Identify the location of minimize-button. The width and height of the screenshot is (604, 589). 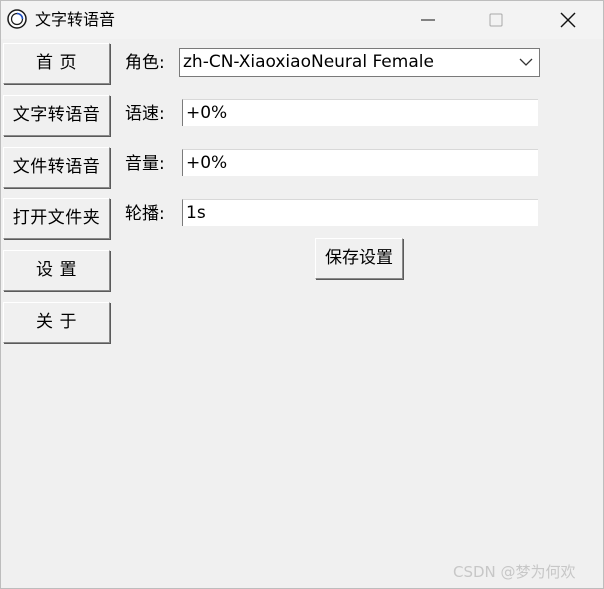
(428, 20).